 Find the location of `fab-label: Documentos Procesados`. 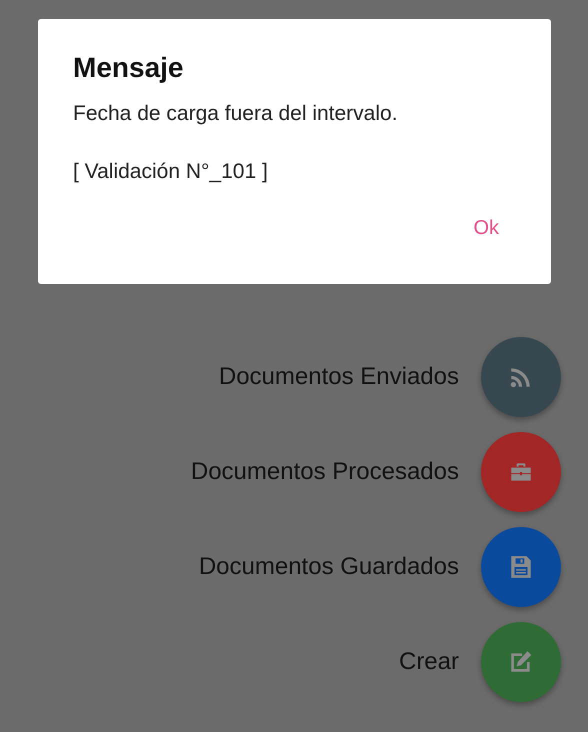

fab-label: Documentos Procesados is located at coordinates (324, 472).